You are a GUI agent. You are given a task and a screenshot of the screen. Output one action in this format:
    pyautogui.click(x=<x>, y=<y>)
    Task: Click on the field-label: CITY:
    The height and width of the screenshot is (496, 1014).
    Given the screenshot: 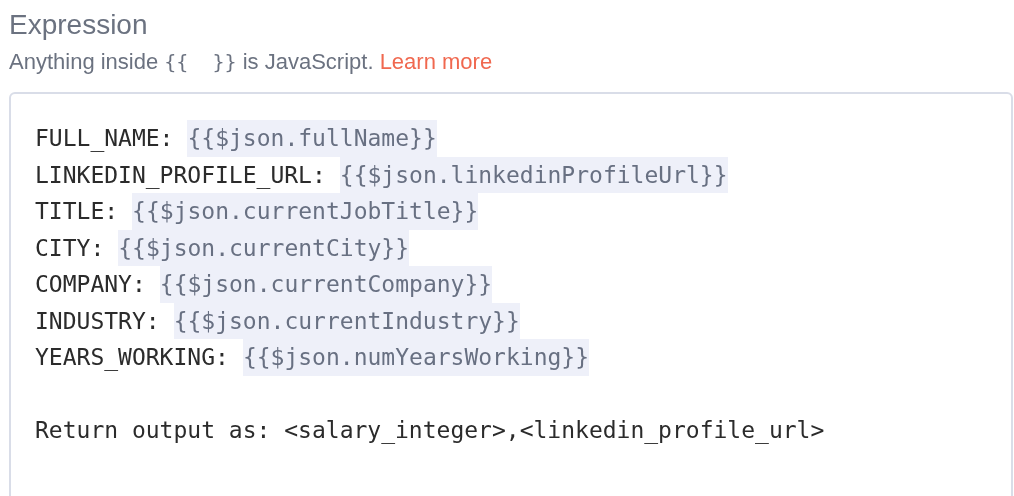 What is the action you would take?
    pyautogui.click(x=70, y=248)
    